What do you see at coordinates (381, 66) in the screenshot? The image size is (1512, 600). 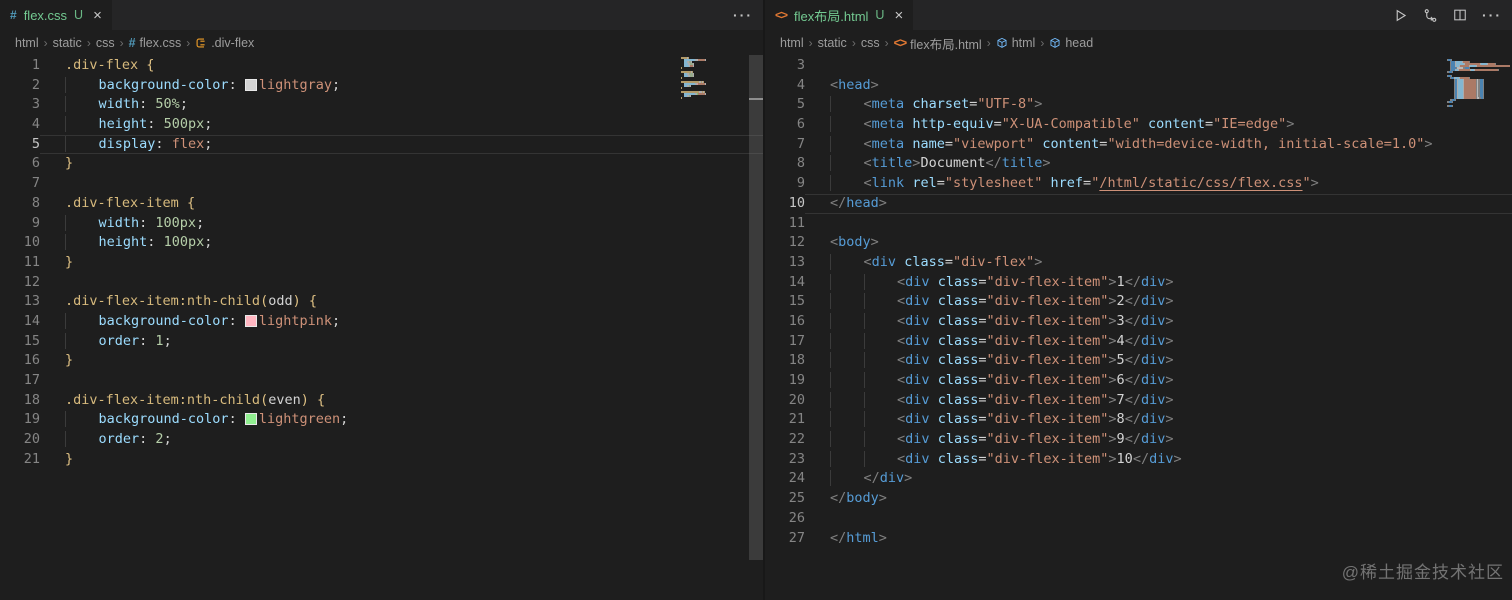 I see `code-line: 1 .div-flex {` at bounding box center [381, 66].